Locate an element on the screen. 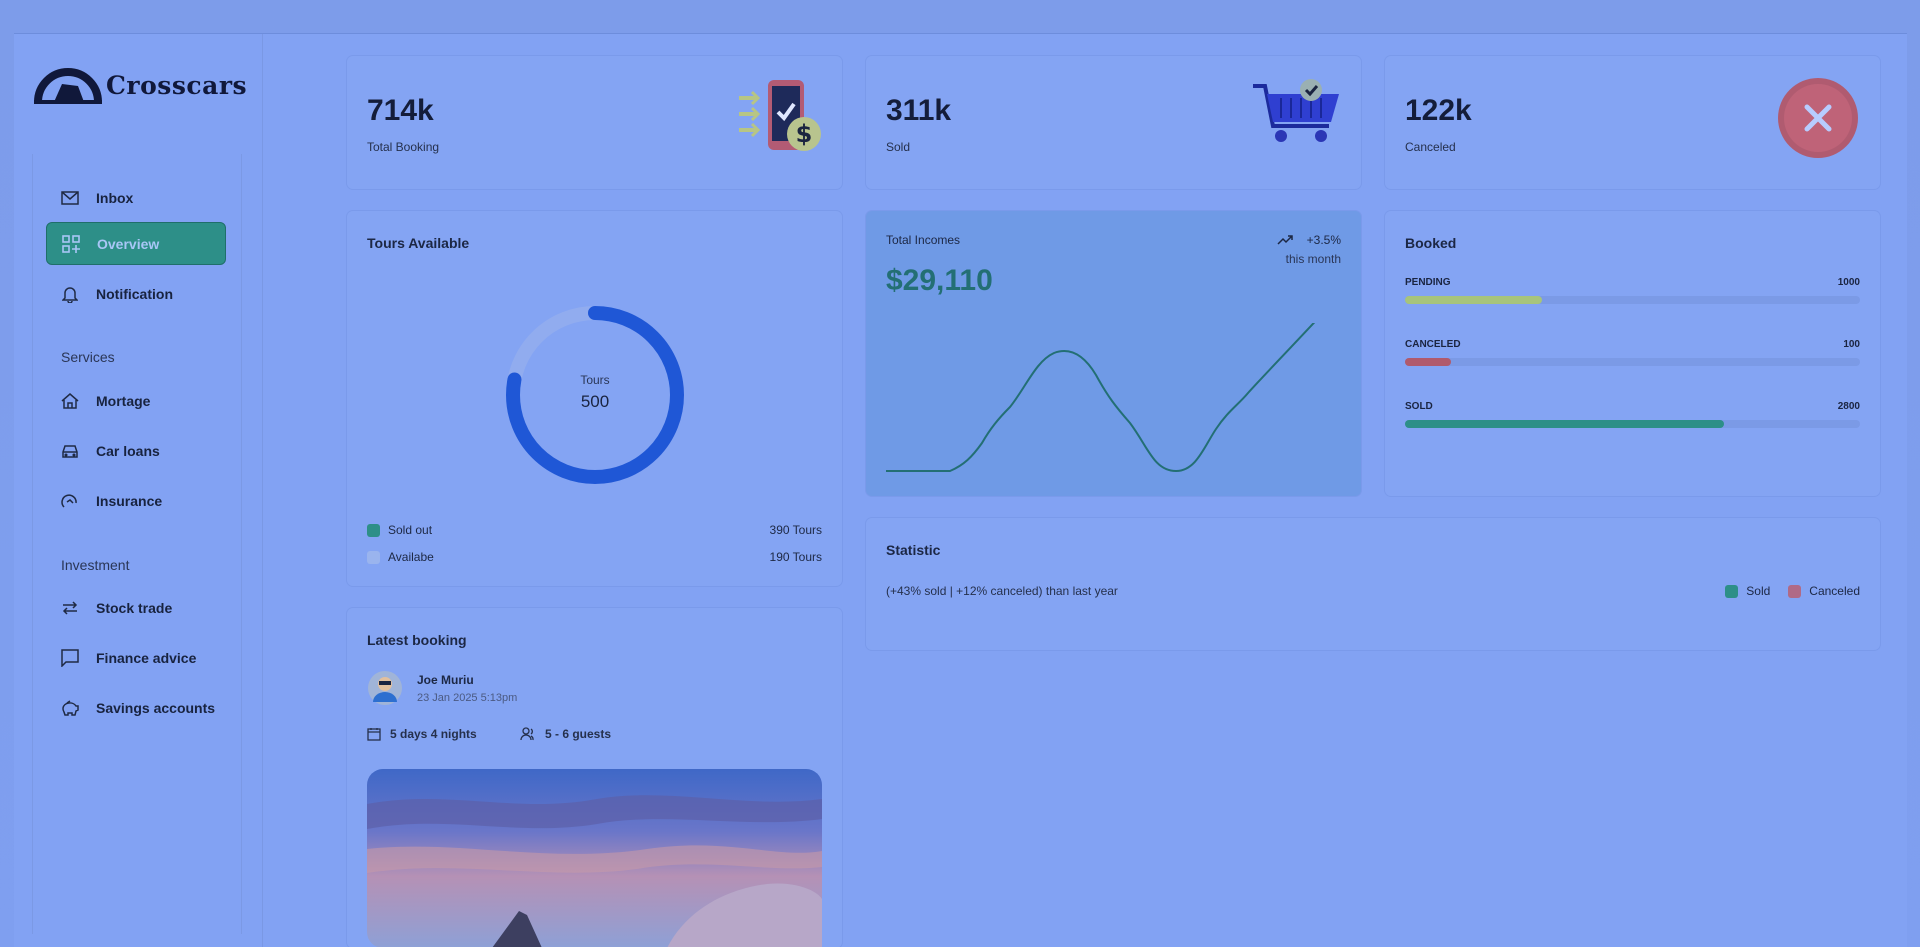 The image size is (1920, 947). booked-row-pending: PENDING 1000 is located at coordinates (1632, 282).